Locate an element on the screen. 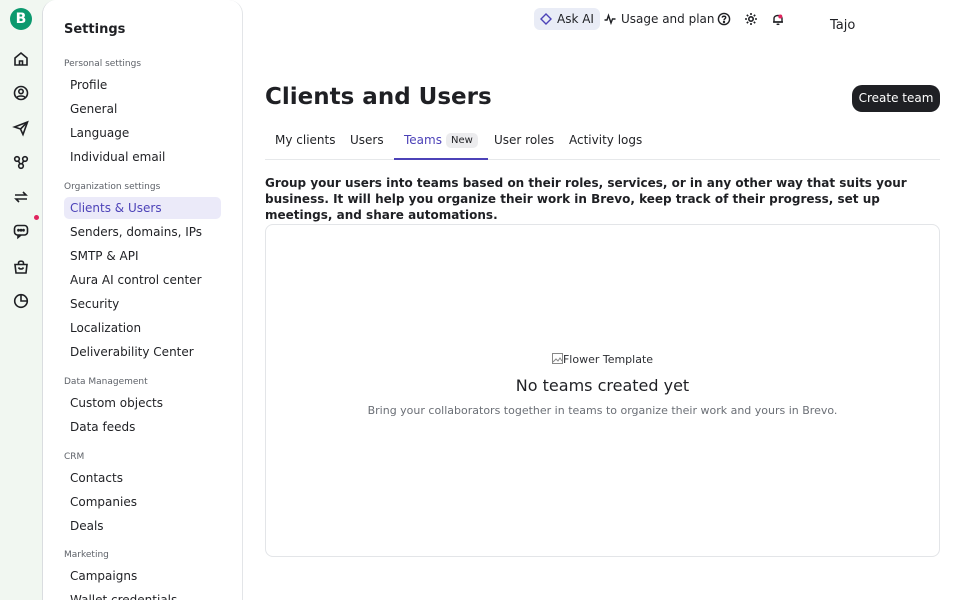 This screenshot has width=960, height=600. activity-pulse-icon is located at coordinates (610, 19).